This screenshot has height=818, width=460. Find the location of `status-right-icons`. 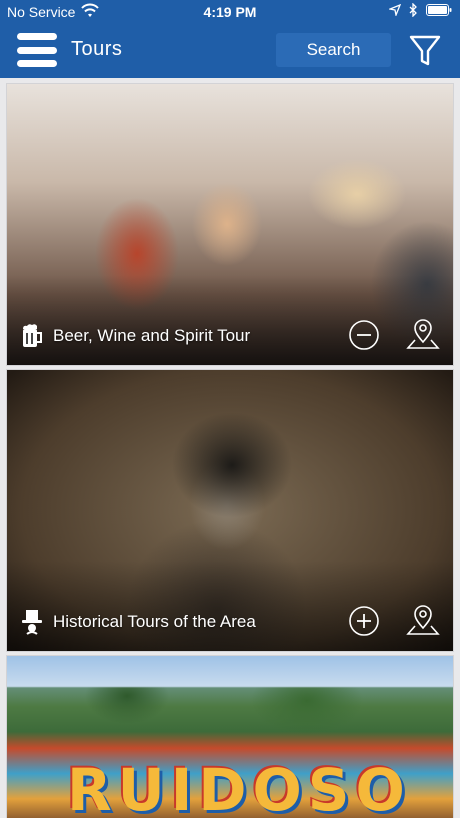

status-right-icons is located at coordinates (420, 10).